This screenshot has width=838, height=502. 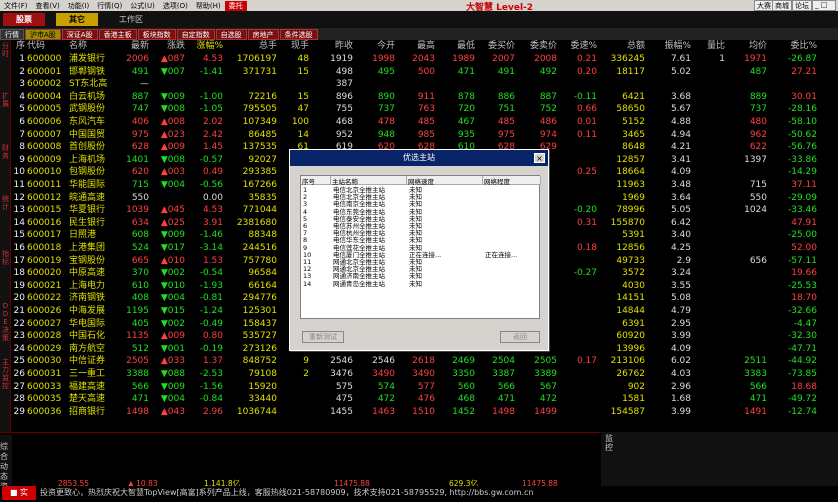 I want to click on return-button: 返回, so click(x=520, y=337).